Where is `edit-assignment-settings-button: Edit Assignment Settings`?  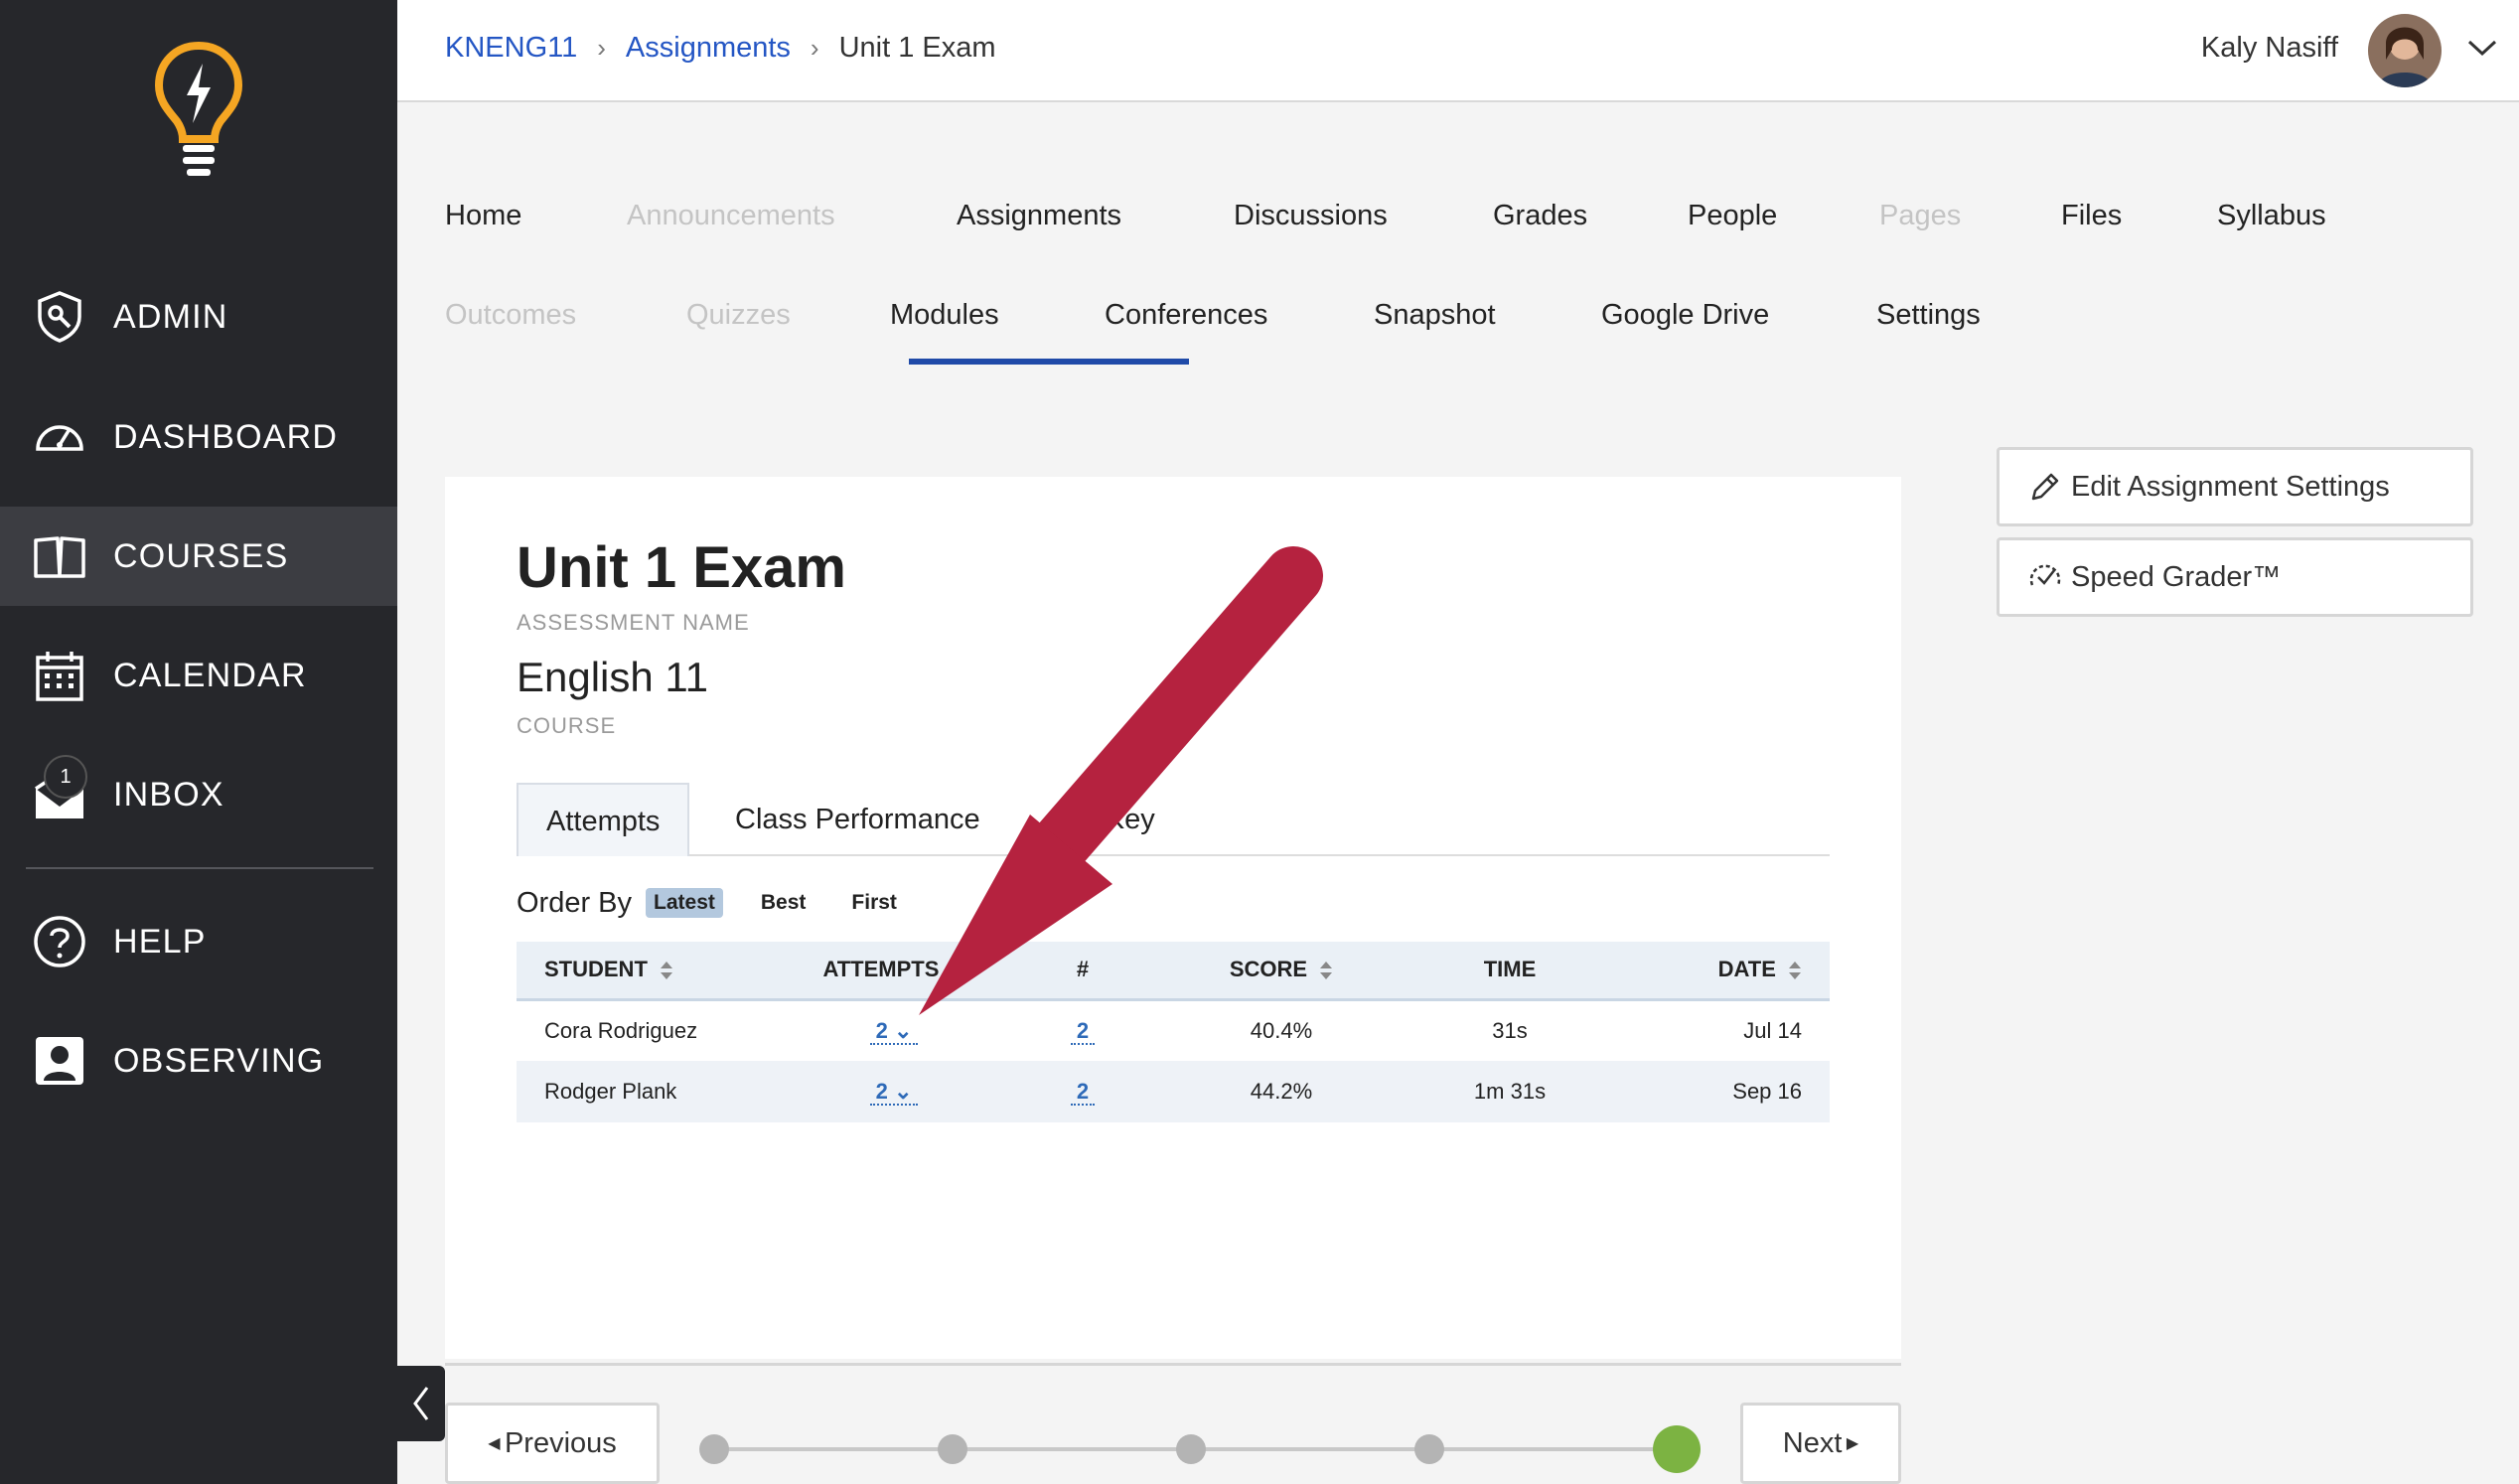
edit-assignment-settings-button: Edit Assignment Settings is located at coordinates (2235, 486).